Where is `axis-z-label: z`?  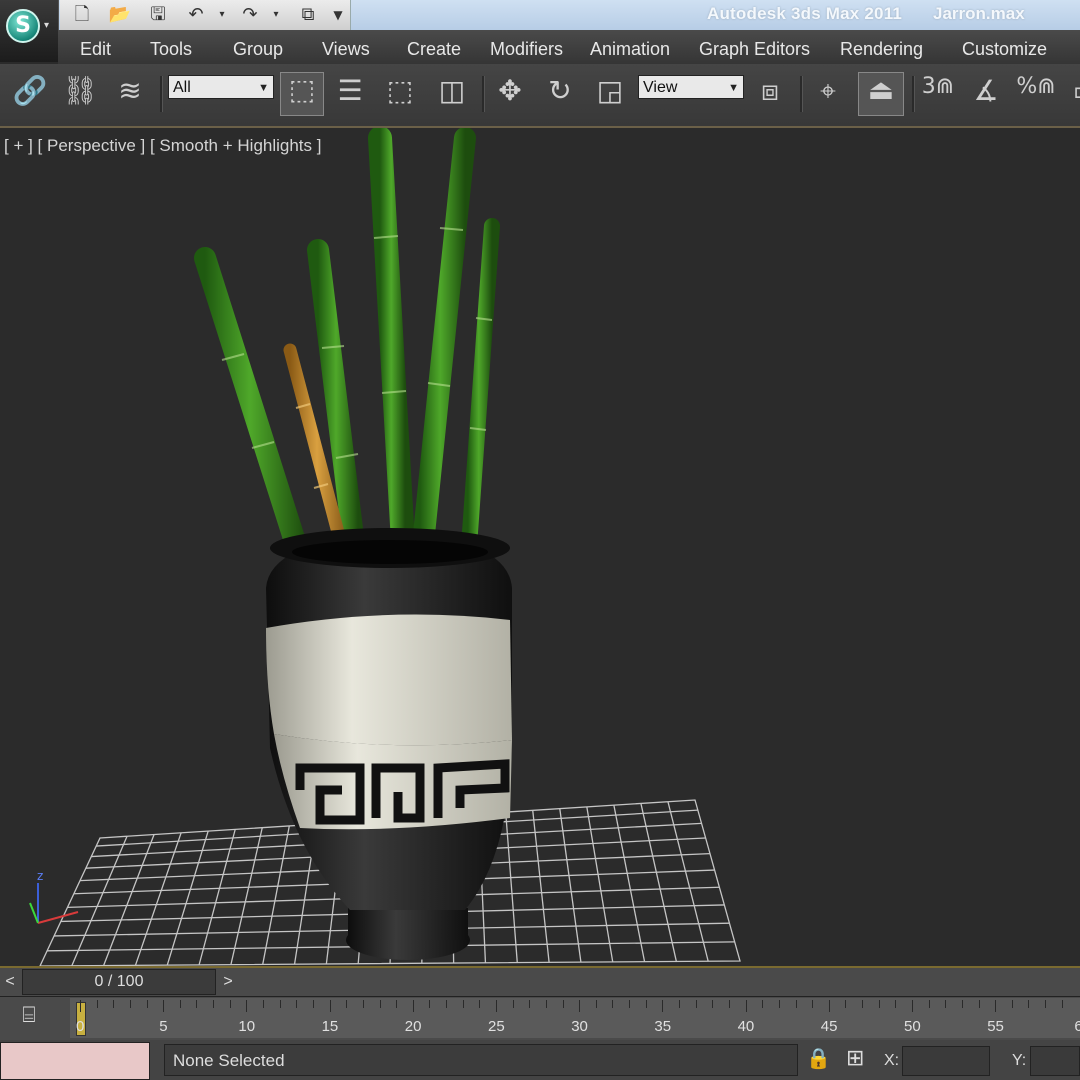
axis-z-label: z is located at coordinates (40, 876).